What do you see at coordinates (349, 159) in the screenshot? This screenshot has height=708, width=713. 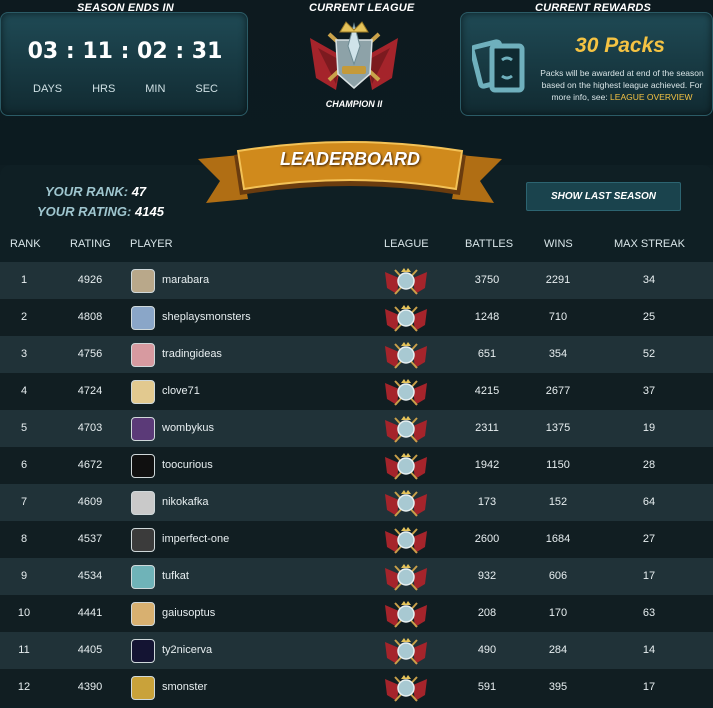 I see `leaderboard-title: LEADERBOARD` at bounding box center [349, 159].